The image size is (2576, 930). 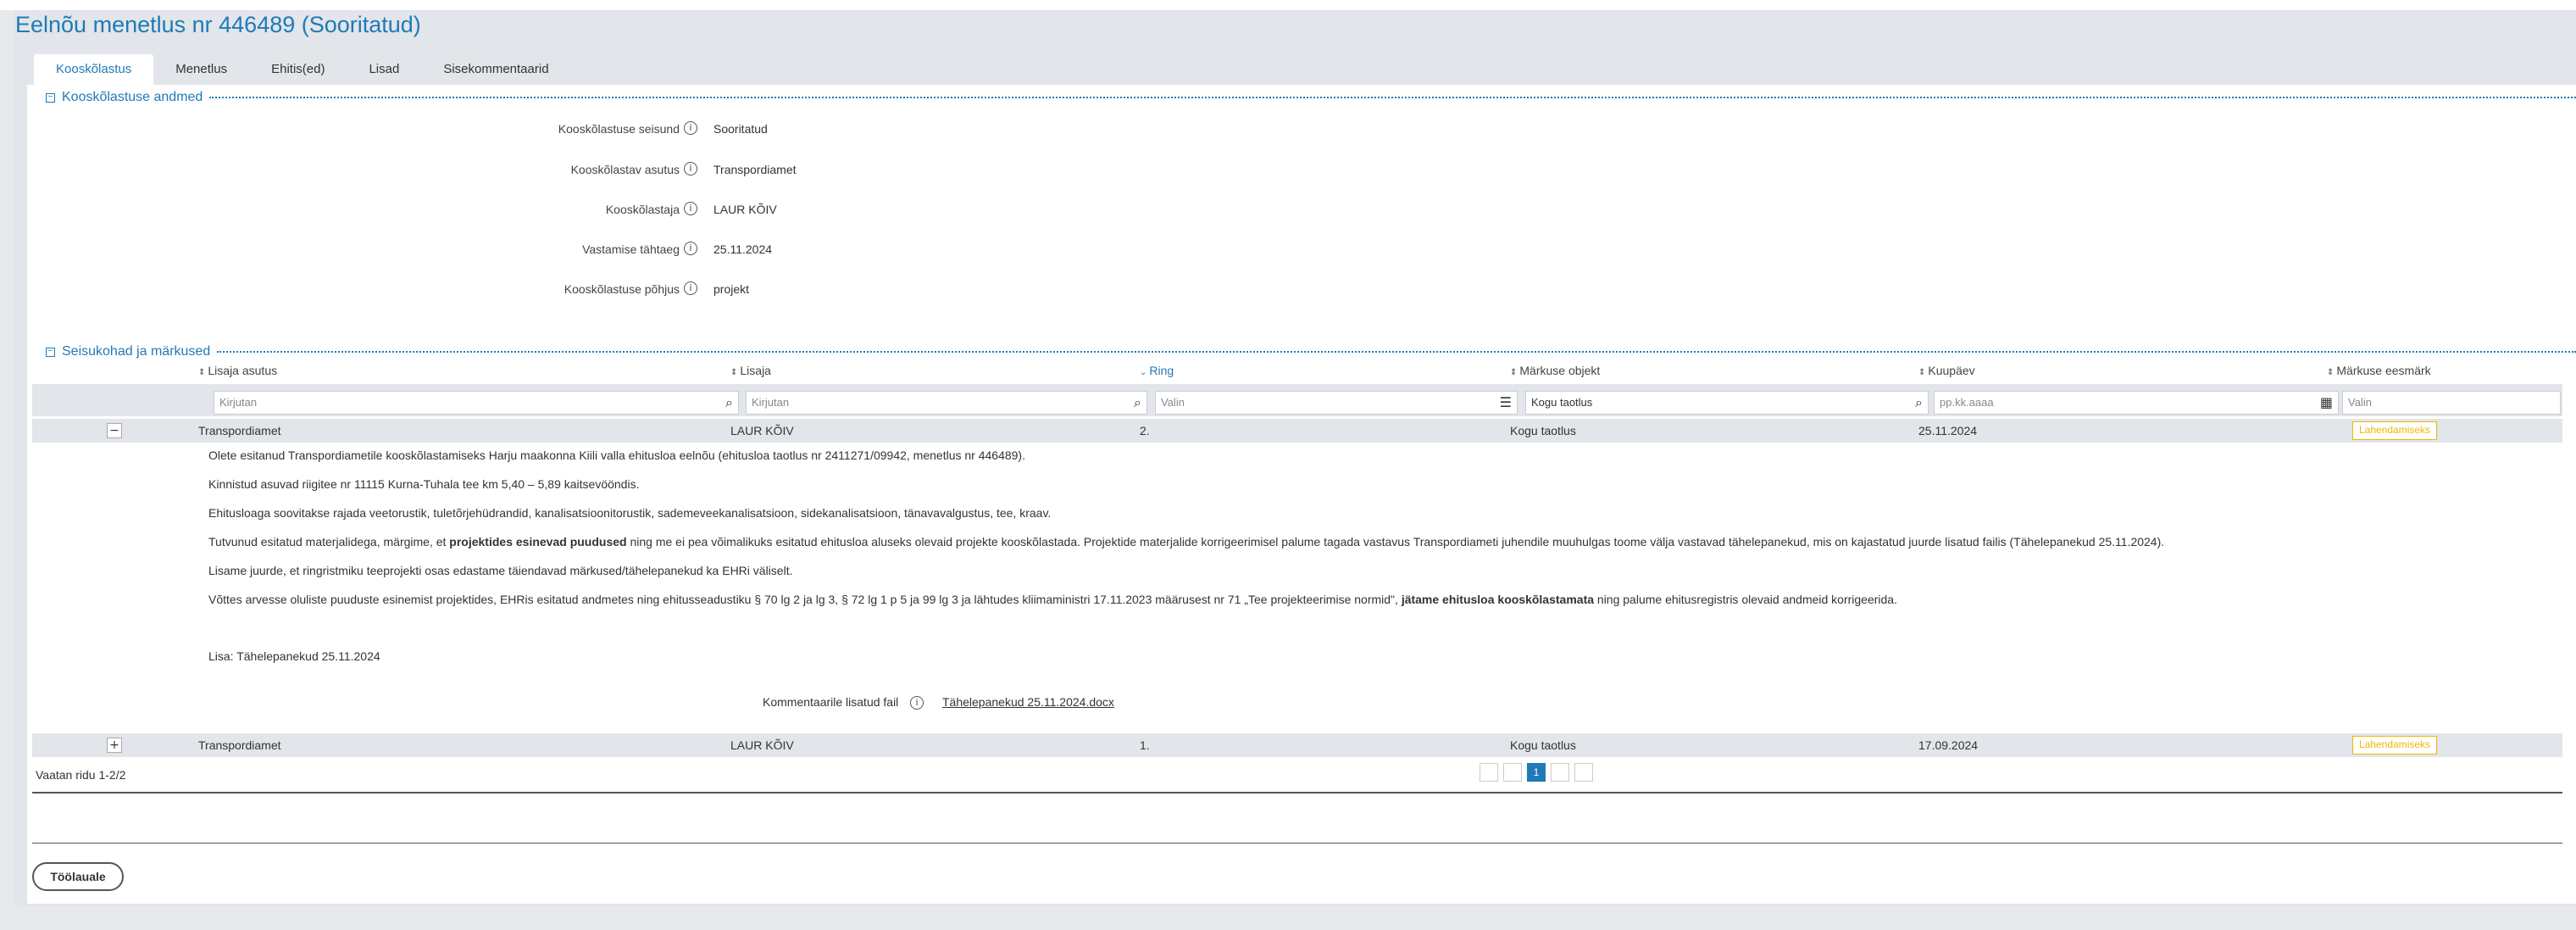 What do you see at coordinates (1028, 702) in the screenshot?
I see `attachment-file-link: Tähelepanekud 25.11.2024.docx` at bounding box center [1028, 702].